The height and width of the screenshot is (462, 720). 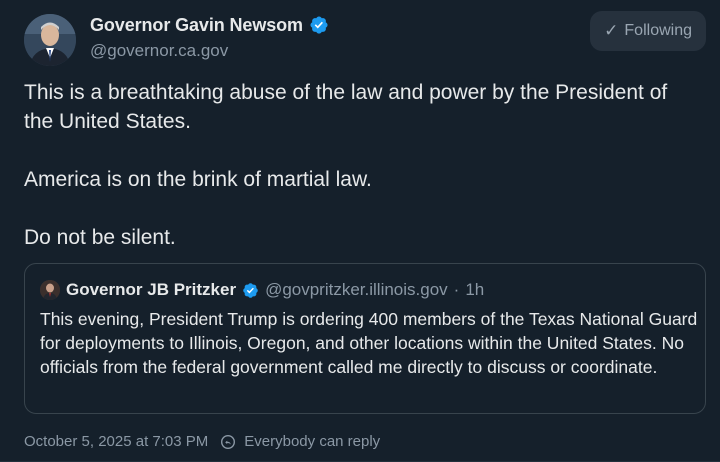 What do you see at coordinates (312, 441) in the screenshot?
I see `reply-setting-label: Everybody can reply` at bounding box center [312, 441].